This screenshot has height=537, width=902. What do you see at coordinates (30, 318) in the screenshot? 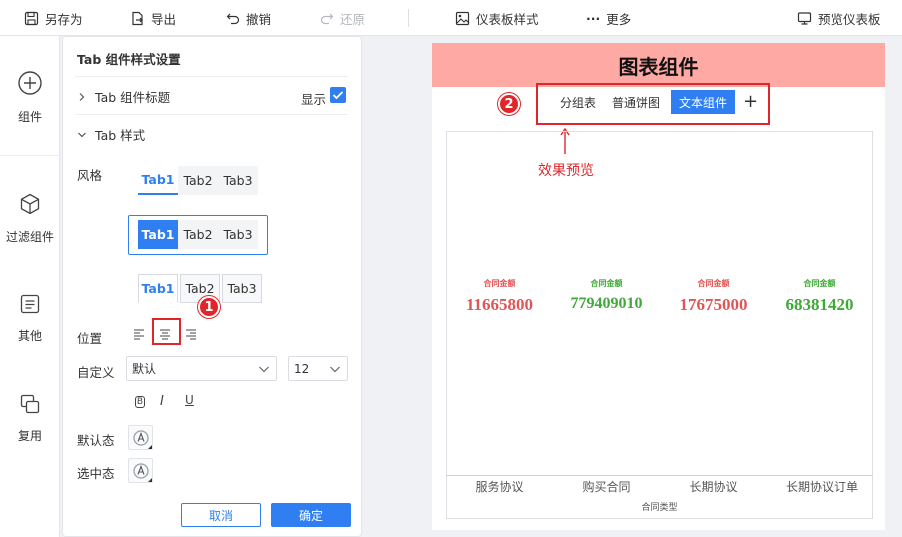
I see `rail-item-other: 其他` at bounding box center [30, 318].